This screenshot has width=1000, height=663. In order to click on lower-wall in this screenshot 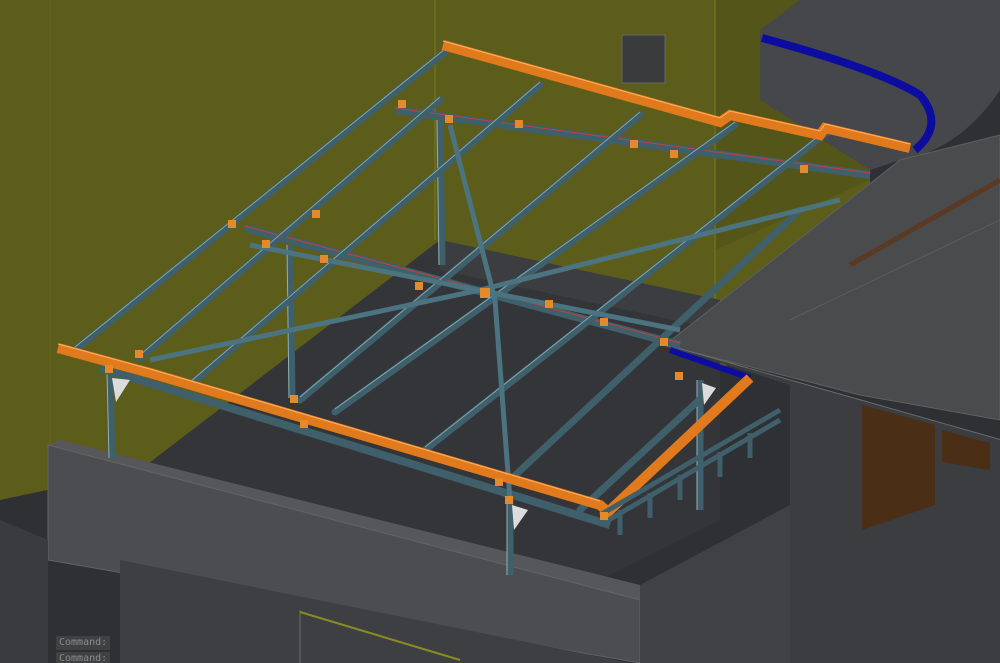, I will do `click(24, 591)`.